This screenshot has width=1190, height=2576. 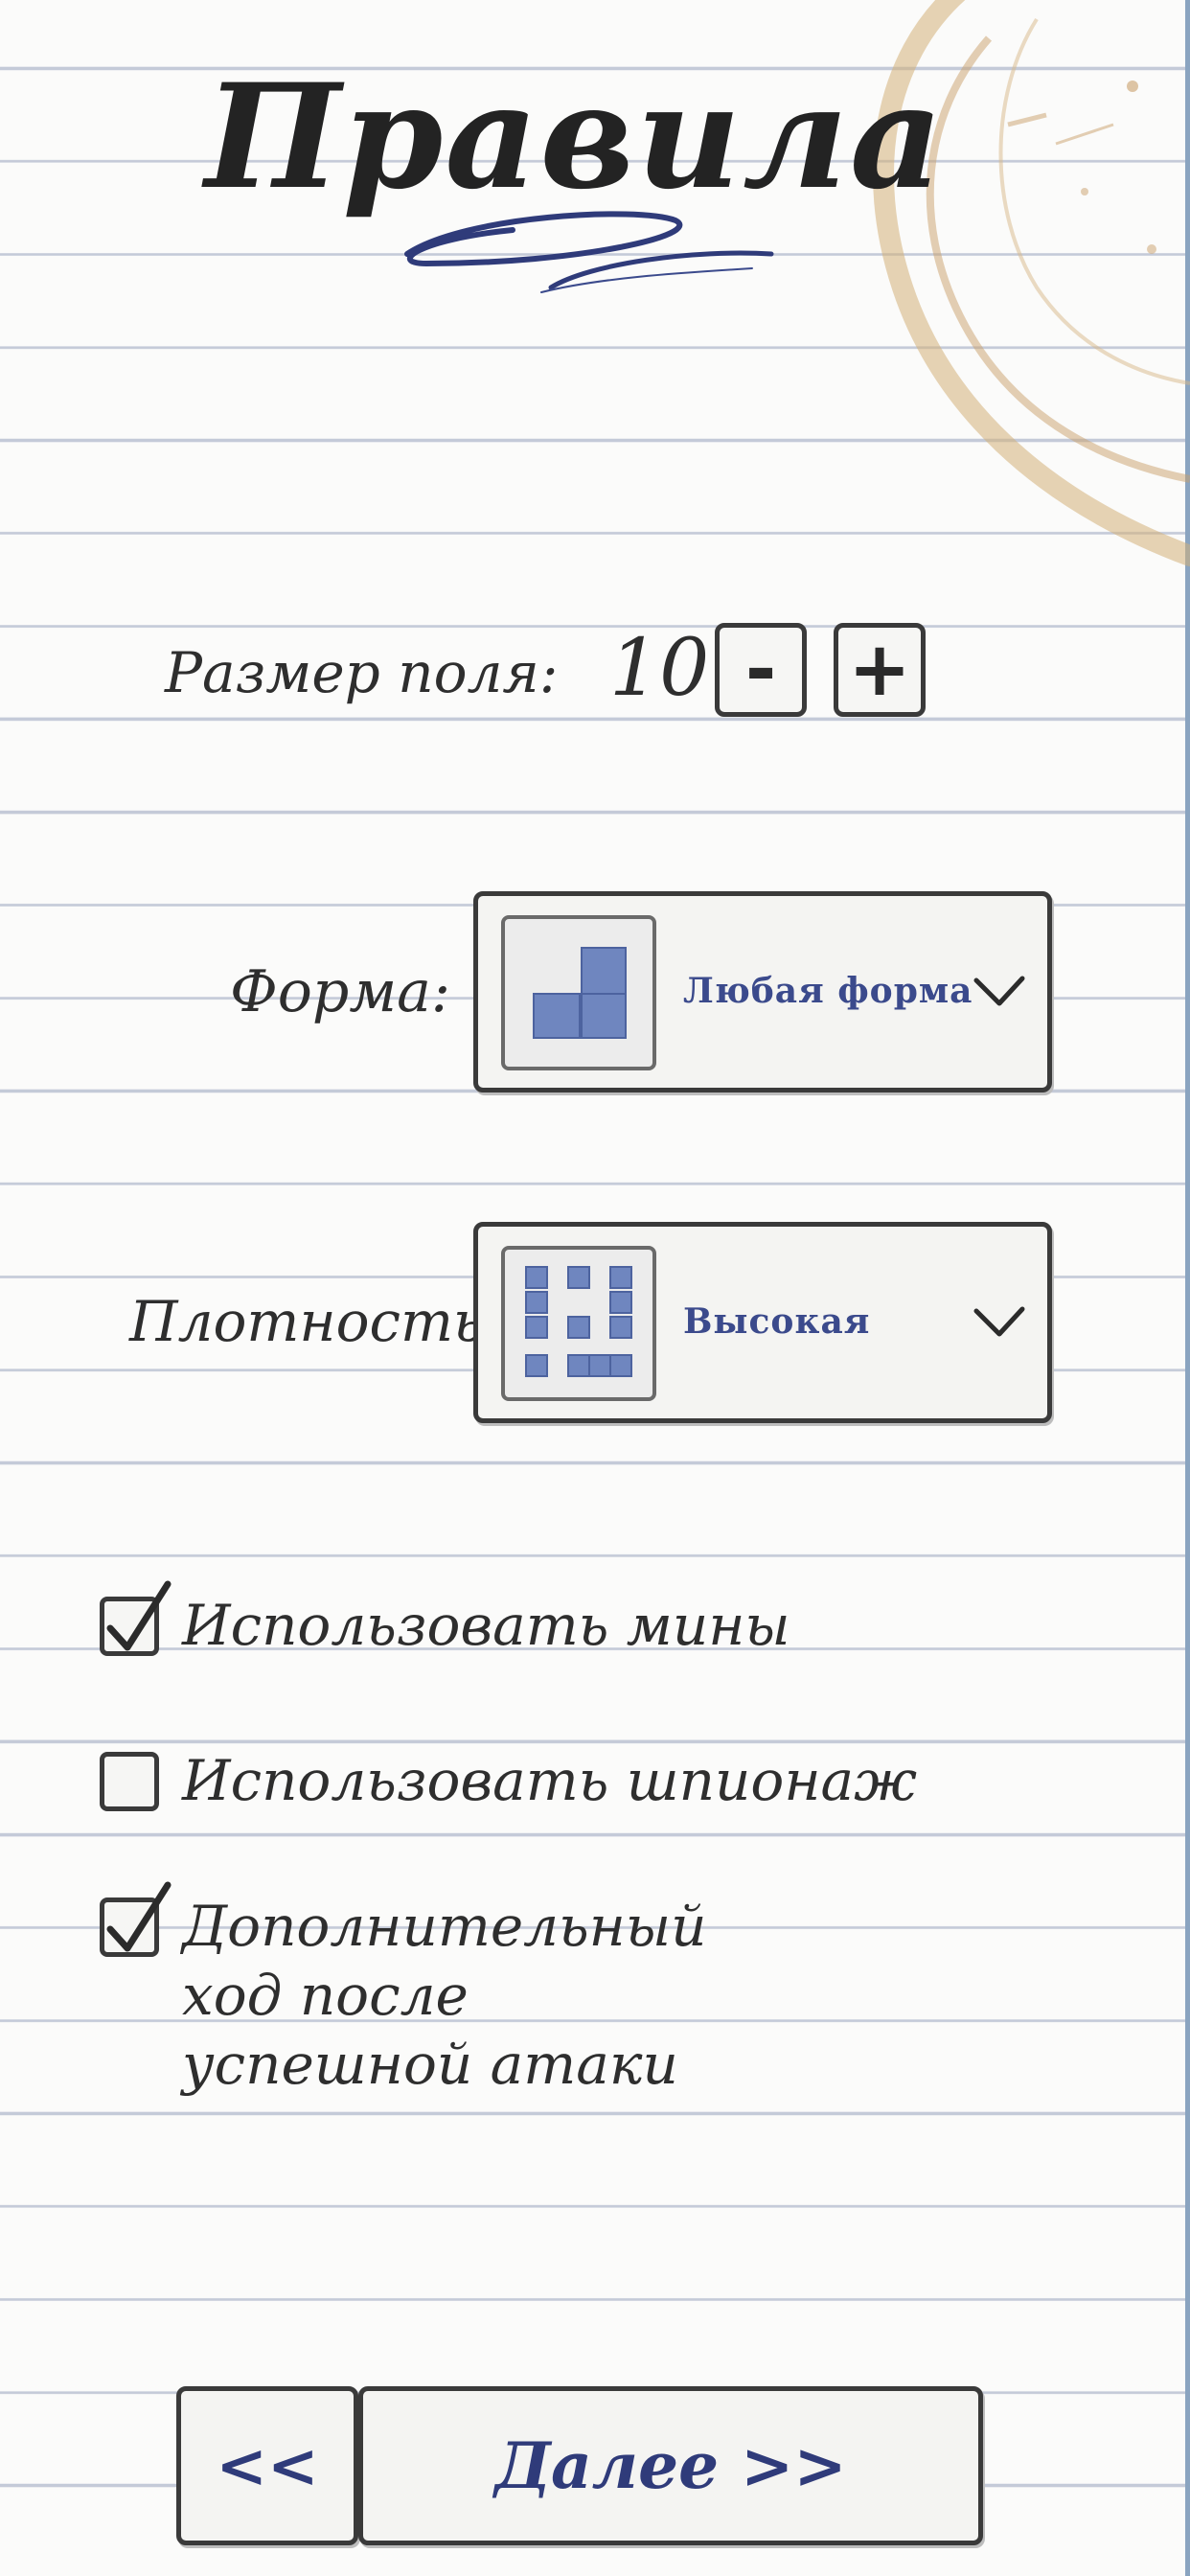 What do you see at coordinates (445, 1996) in the screenshot?
I see `extra-turn-label: Дополнительный ход после успешной атаки` at bounding box center [445, 1996].